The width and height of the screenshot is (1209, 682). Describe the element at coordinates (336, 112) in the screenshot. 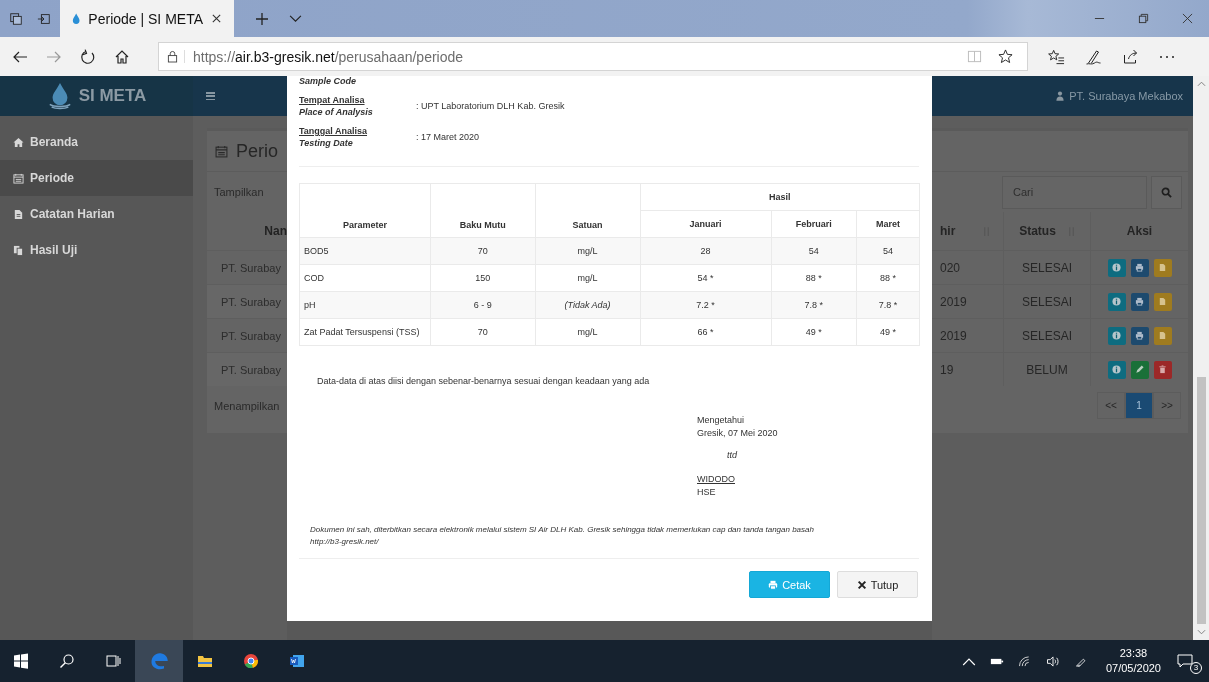

I see `field-label-english: Place of Analysis` at that location.